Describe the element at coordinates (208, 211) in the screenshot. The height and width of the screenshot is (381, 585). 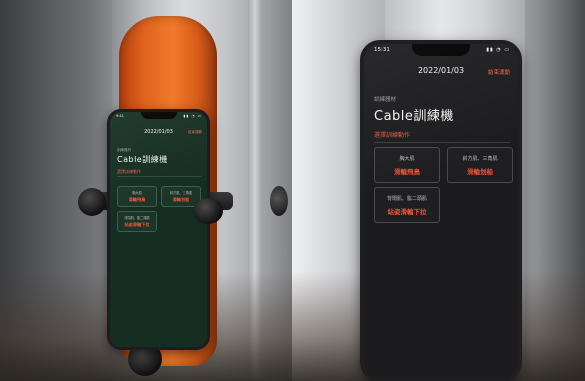
I see `holder-right-knob` at that location.